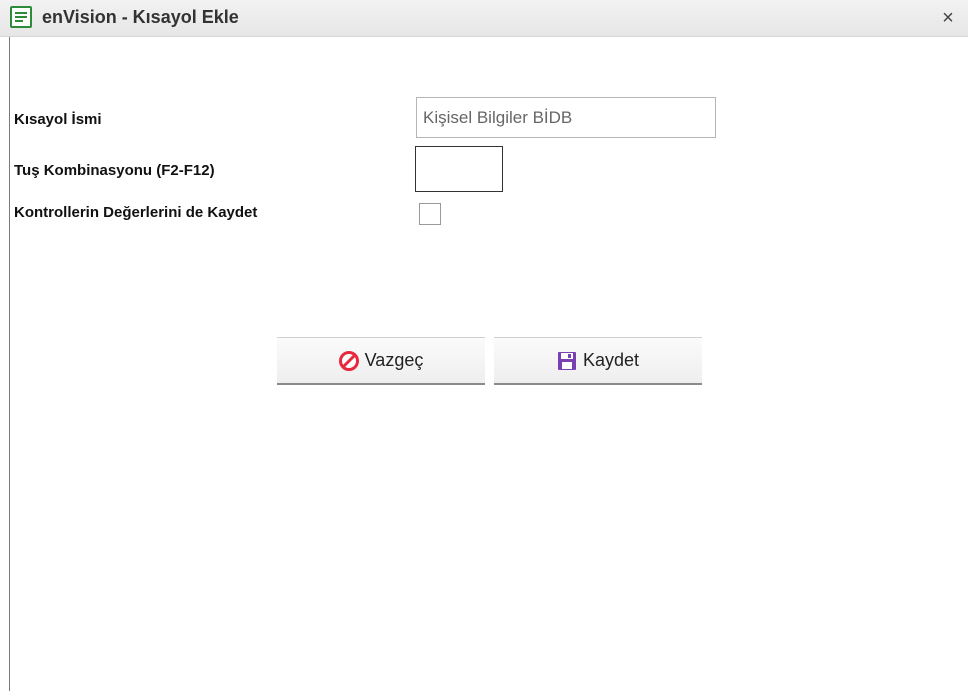 Image resolution: width=968 pixels, height=691 pixels. What do you see at coordinates (567, 361) in the screenshot?
I see `floppy-disk-icon` at bounding box center [567, 361].